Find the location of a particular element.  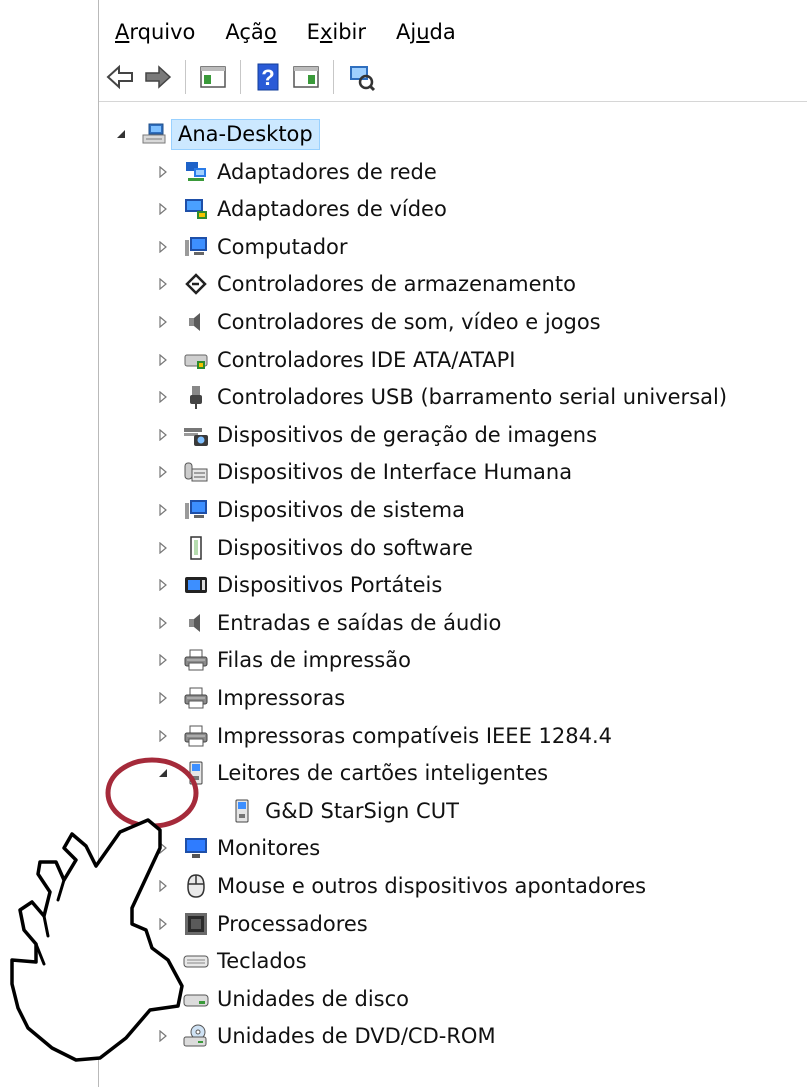

tree-category-label: Leitores de cartões inteligentes is located at coordinates (383, 773).